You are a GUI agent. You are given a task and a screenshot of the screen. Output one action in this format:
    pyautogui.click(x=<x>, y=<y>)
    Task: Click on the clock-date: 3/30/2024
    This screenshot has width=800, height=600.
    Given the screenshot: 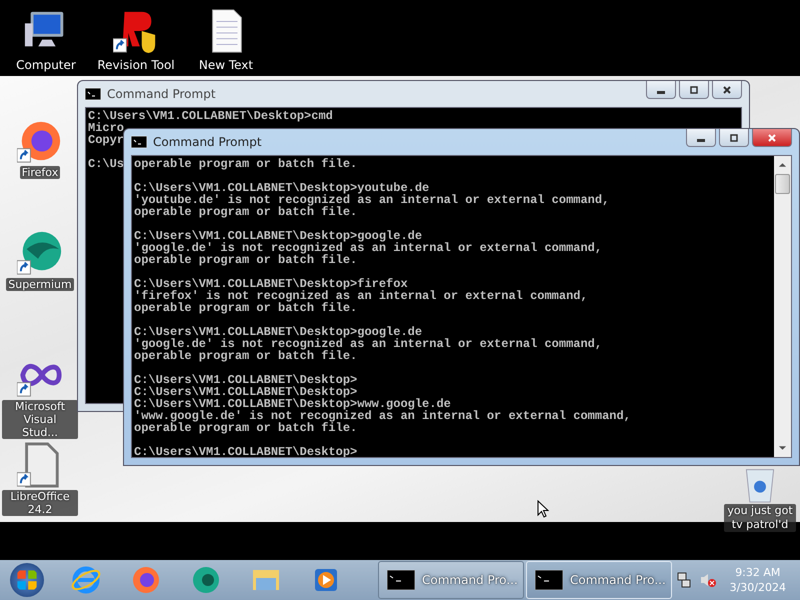 What is the action you would take?
    pyautogui.click(x=758, y=587)
    